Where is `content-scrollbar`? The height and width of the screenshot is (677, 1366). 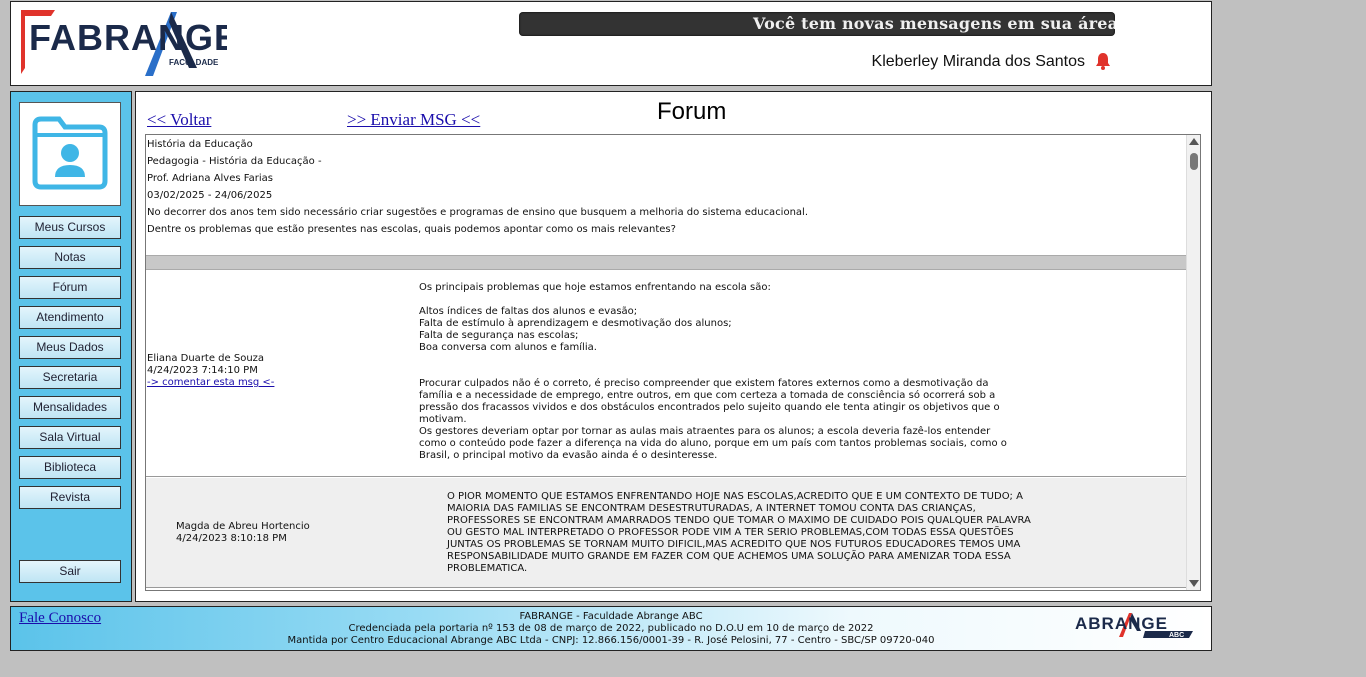 content-scrollbar is located at coordinates (1193, 362).